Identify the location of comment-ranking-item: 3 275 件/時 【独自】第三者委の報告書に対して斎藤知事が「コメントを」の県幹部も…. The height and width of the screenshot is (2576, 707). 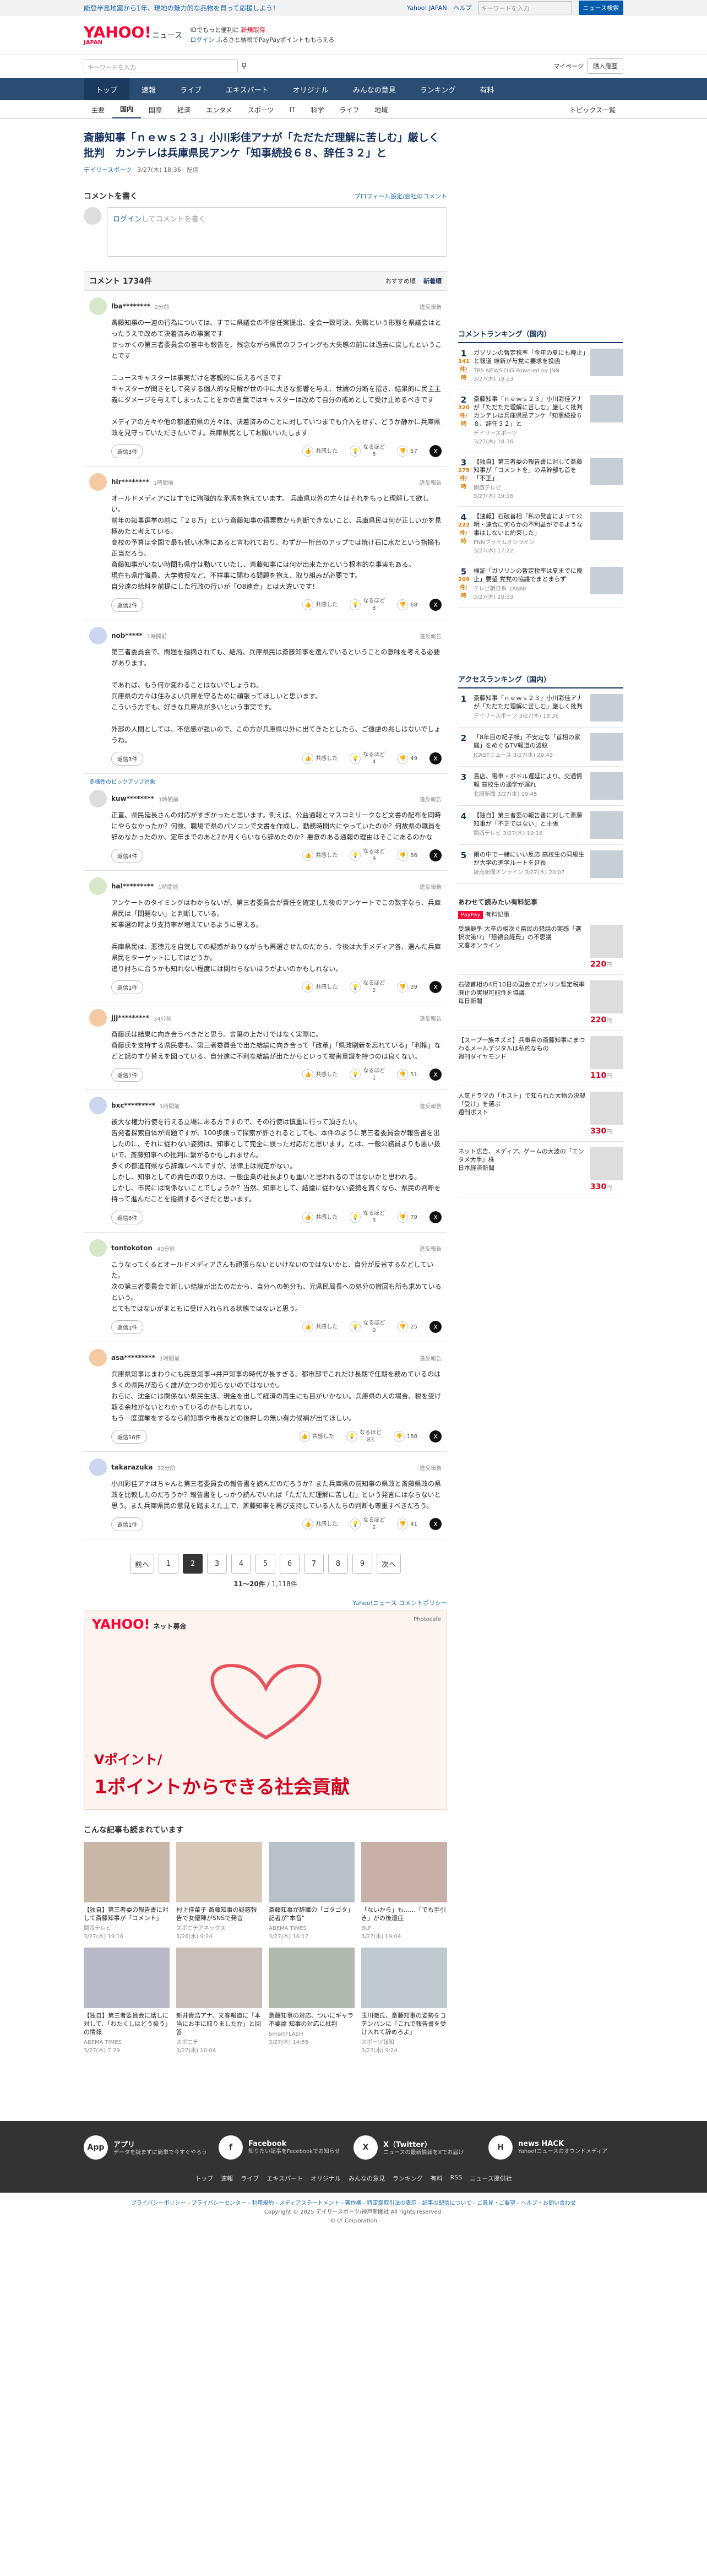
(540, 480).